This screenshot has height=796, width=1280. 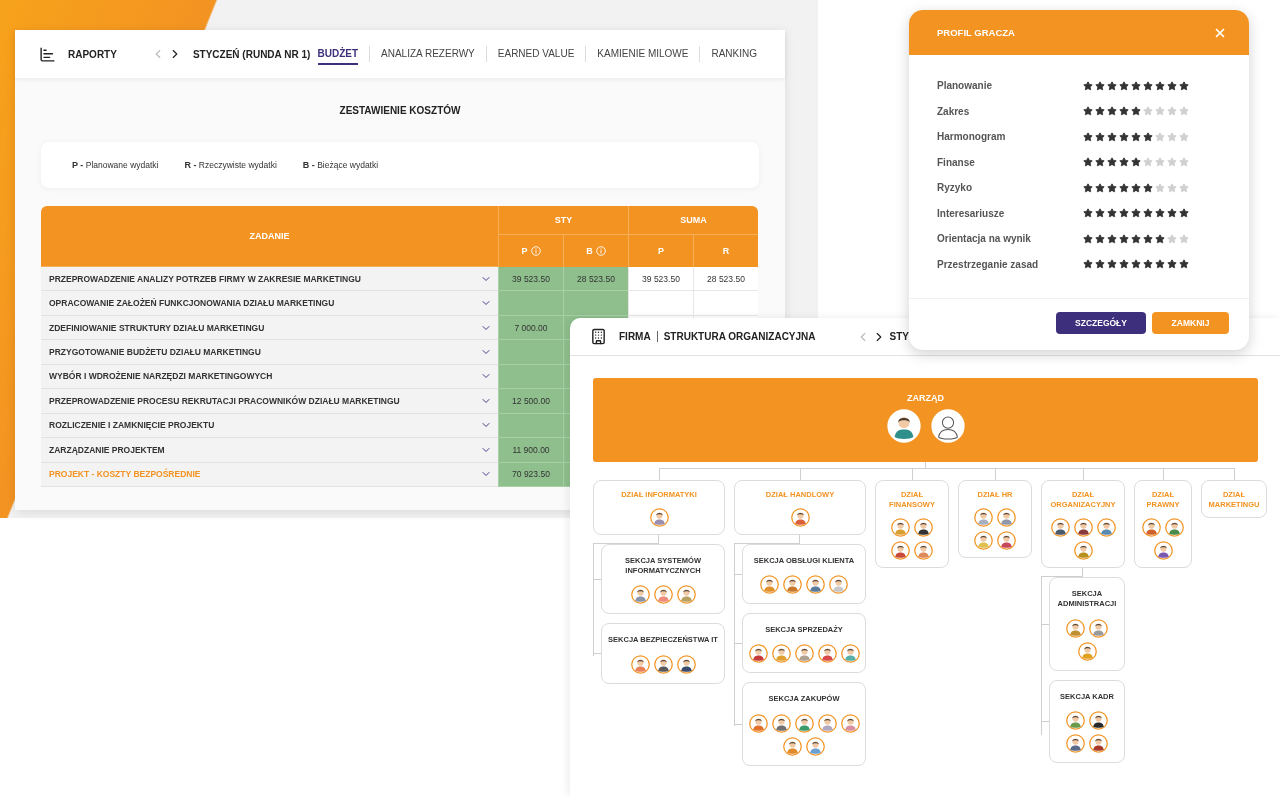 What do you see at coordinates (956, 162) in the screenshot?
I see `skill-label: Finanse` at bounding box center [956, 162].